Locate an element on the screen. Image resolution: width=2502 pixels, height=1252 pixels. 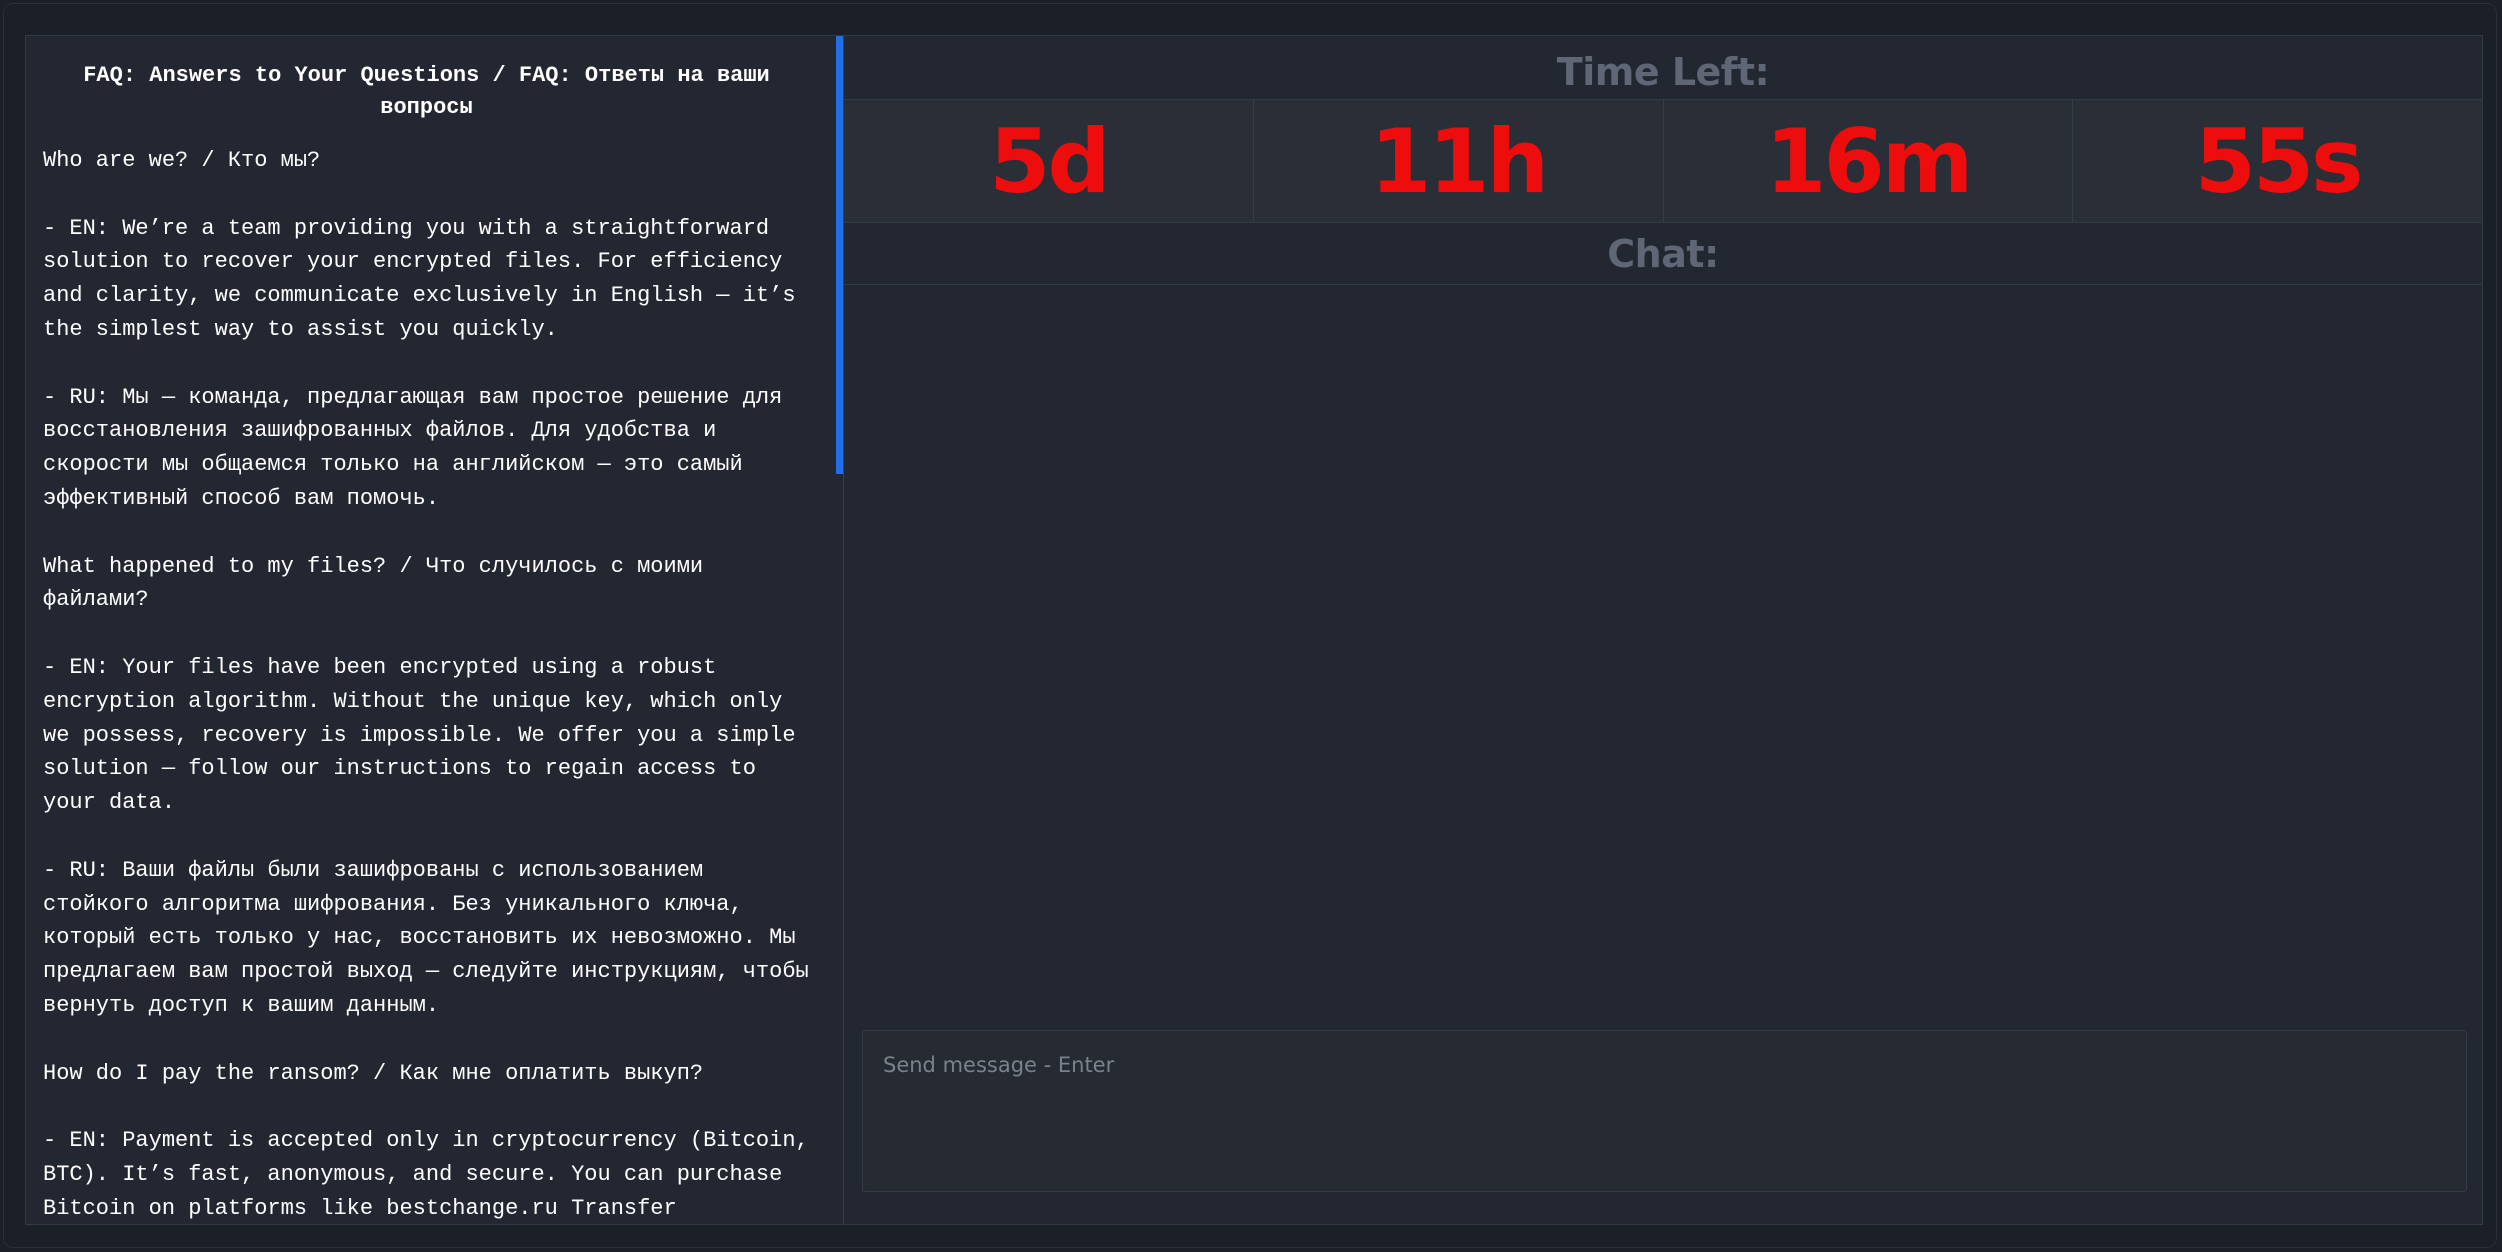
timer-minutes: 16m is located at coordinates (1869, 161).